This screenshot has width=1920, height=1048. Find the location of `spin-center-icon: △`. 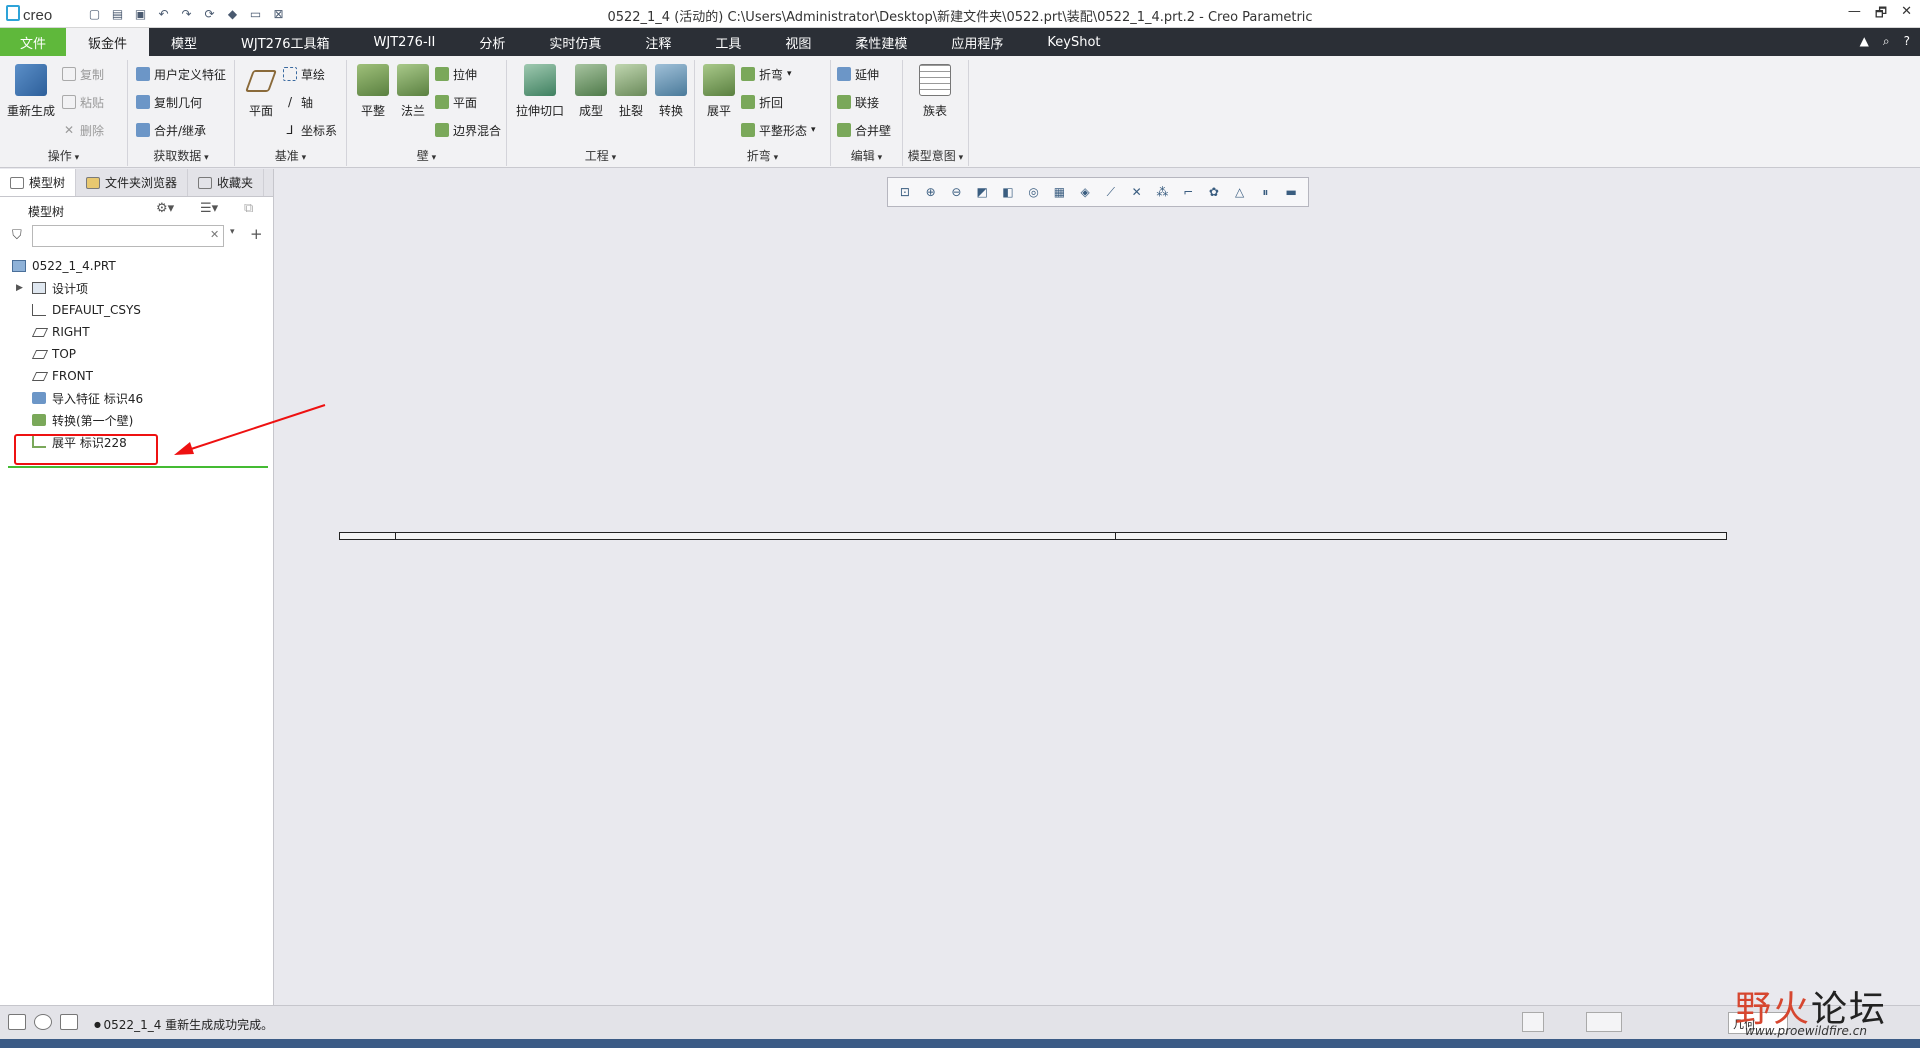

spin-center-icon: △ is located at coordinates (1240, 192).